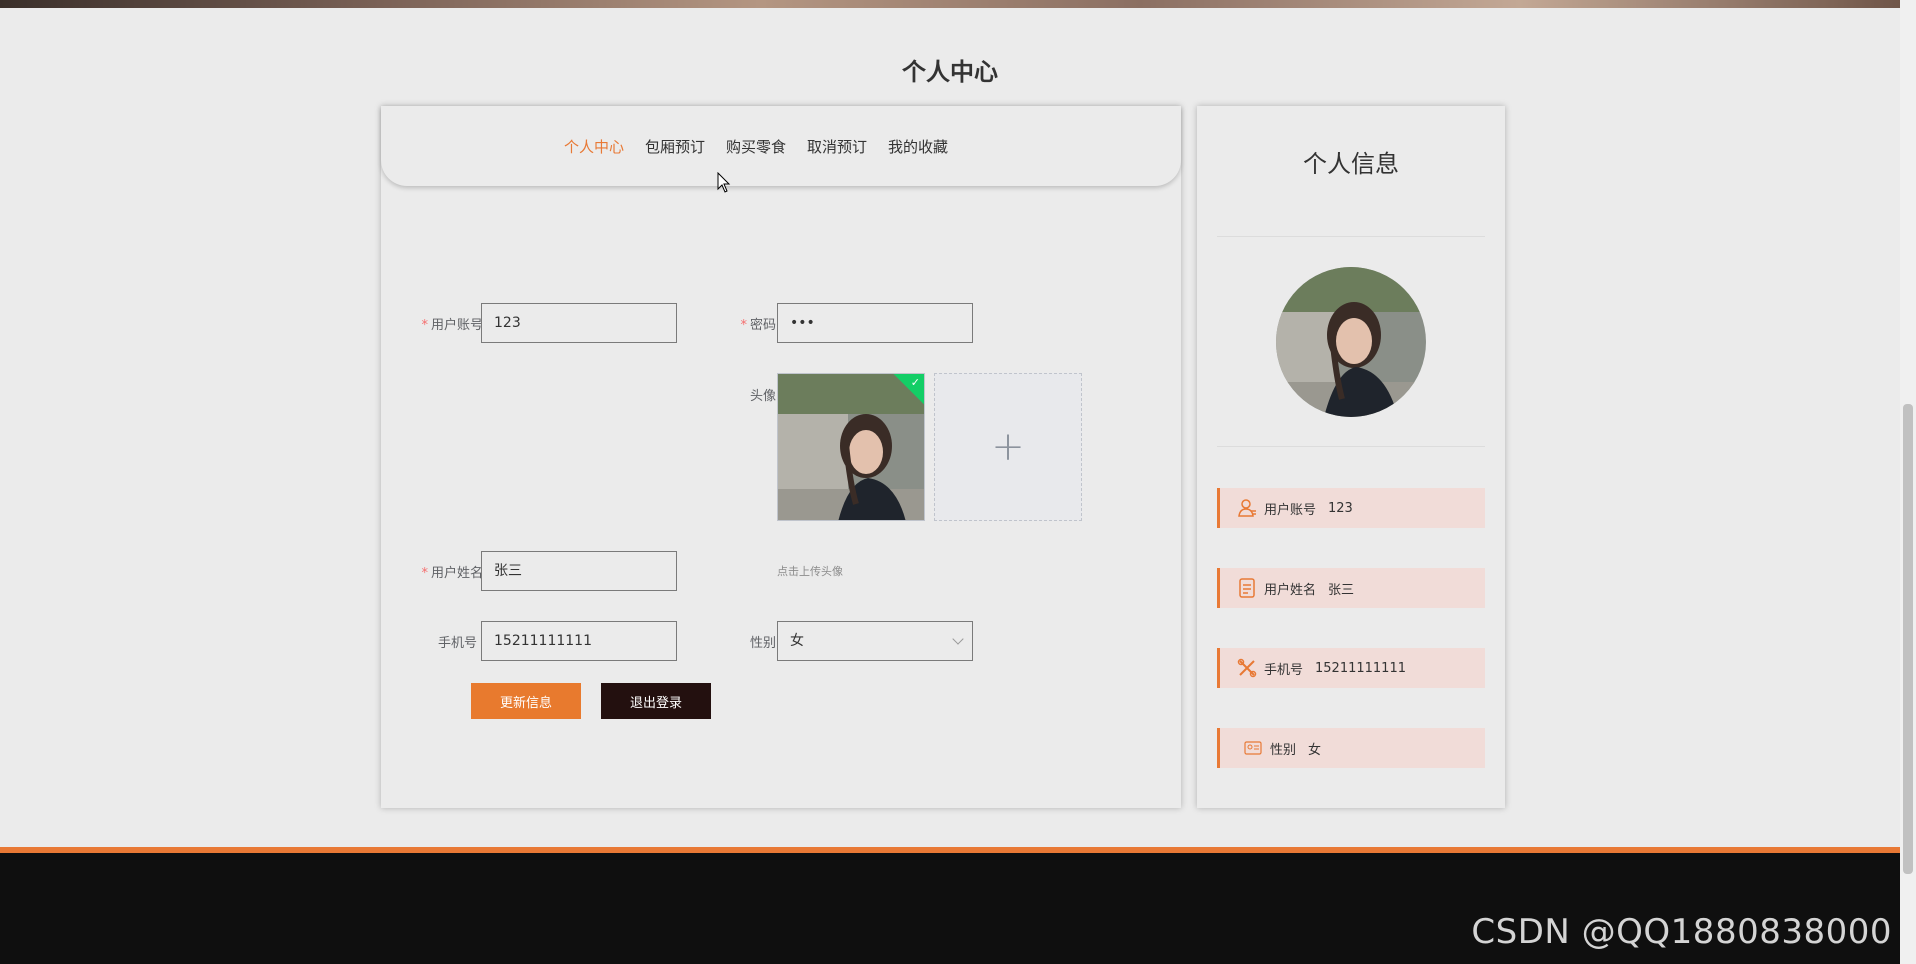 This screenshot has width=1916, height=964. I want to click on scrollbar-thumb, so click(1908, 639).